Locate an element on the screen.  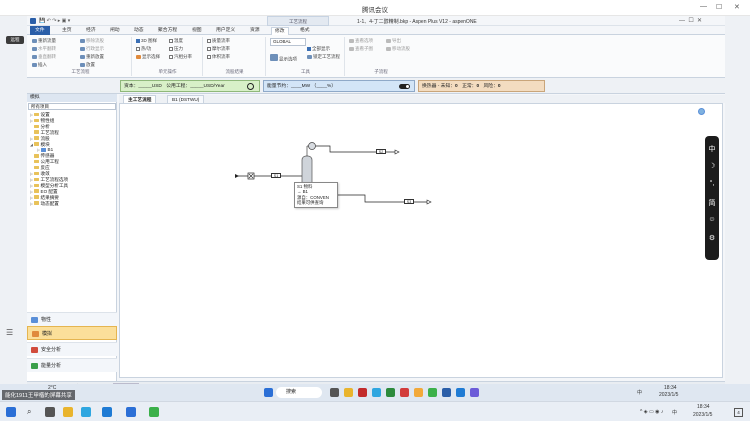
clock-time: 18:34 is located at coordinates (703, 407).